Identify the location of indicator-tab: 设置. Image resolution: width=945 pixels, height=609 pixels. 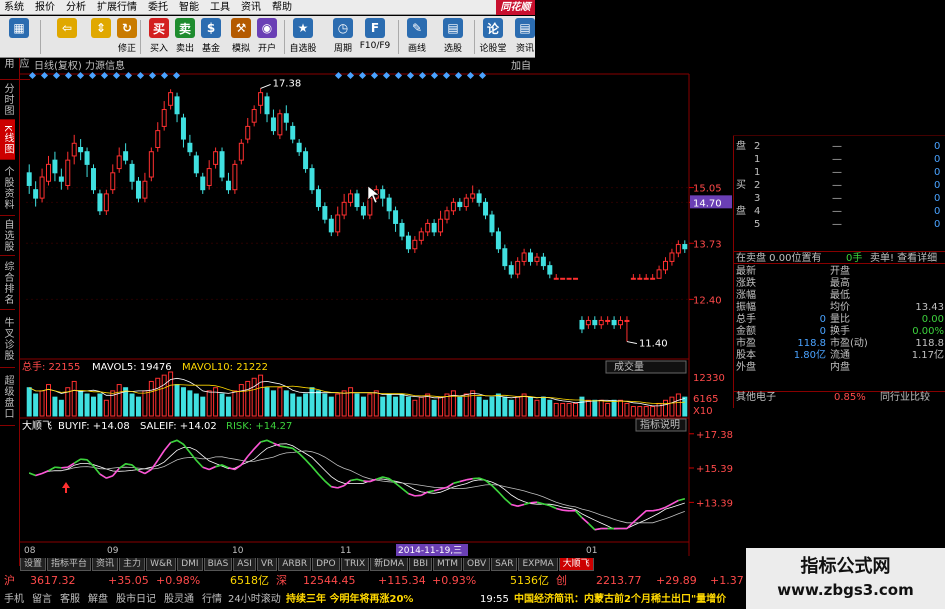
(33, 564).